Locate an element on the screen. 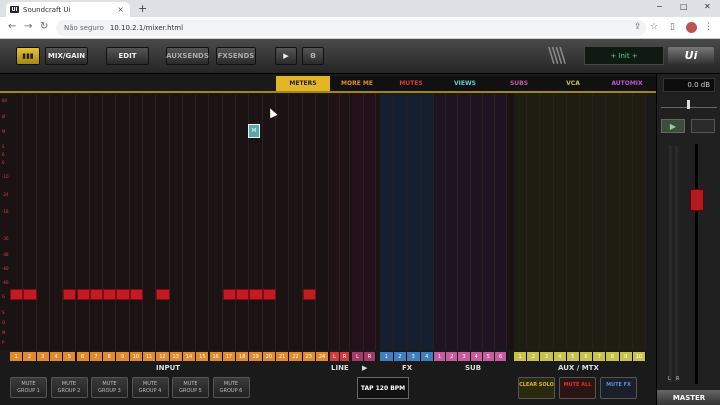  channel-number-input-15: 15 is located at coordinates (203, 356).